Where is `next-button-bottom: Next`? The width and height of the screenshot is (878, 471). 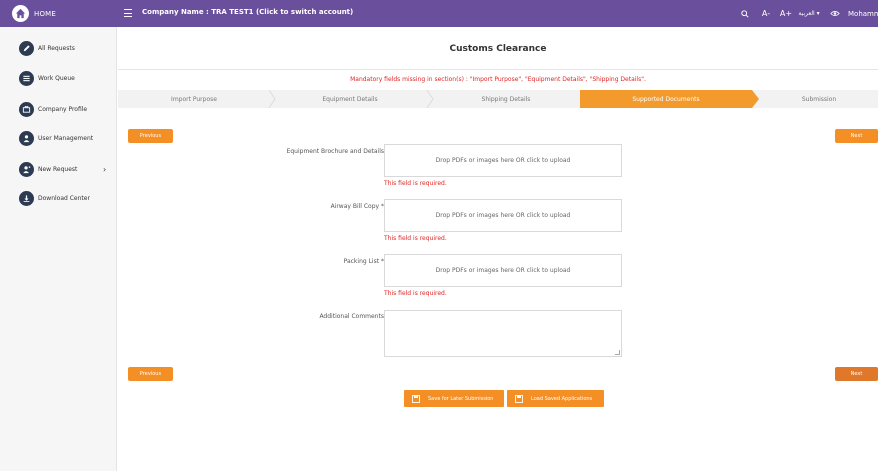 next-button-bottom: Next is located at coordinates (856, 374).